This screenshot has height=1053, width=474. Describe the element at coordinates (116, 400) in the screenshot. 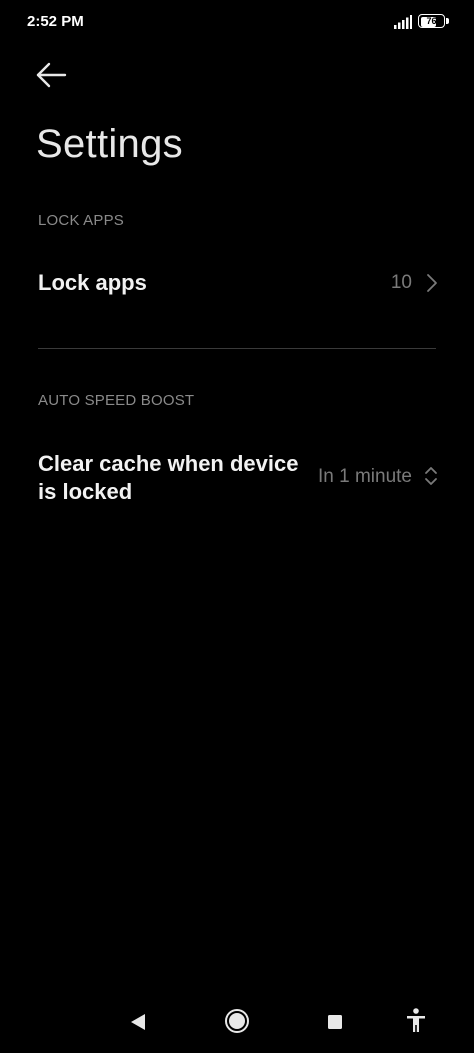

I see `section-header-auto-speed-boost: AUTO SPEED BOOST` at that location.